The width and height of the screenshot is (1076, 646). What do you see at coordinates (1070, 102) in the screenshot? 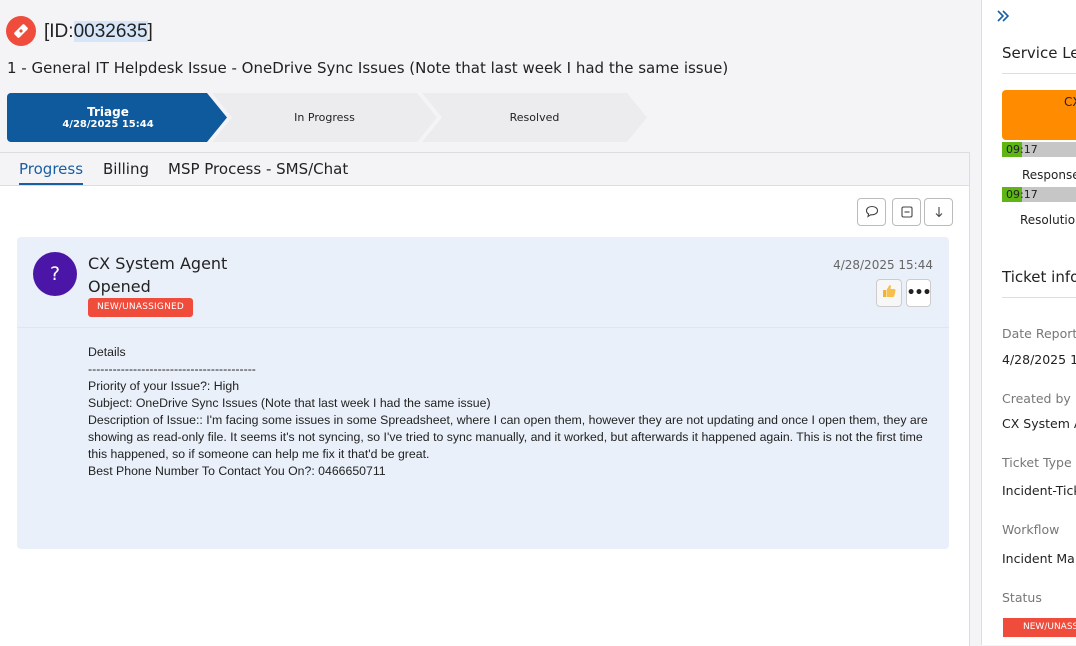
I see `sla-box-label: CX` at bounding box center [1070, 102].